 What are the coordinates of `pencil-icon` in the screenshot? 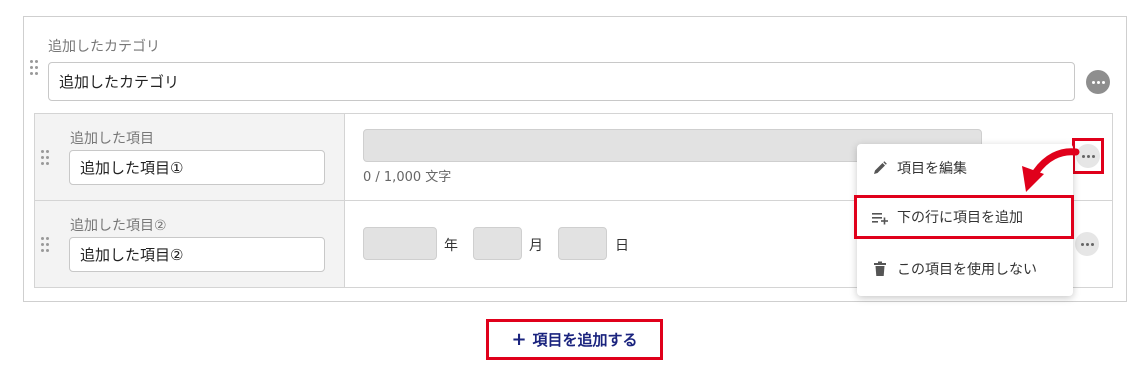 It's located at (880, 168).